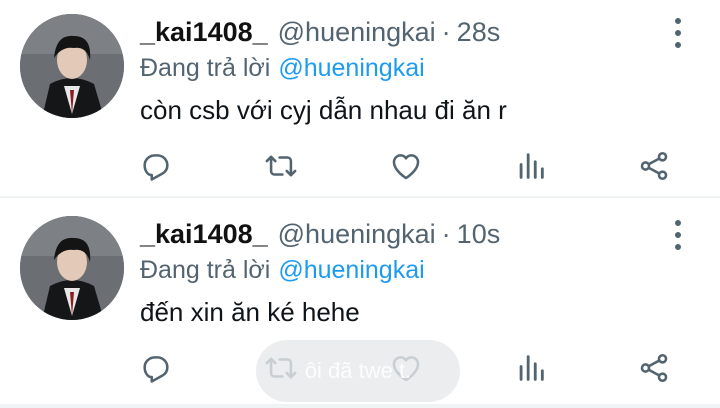 Image resolution: width=720 pixels, height=408 pixels. What do you see at coordinates (479, 32) in the screenshot?
I see `tweet-timestamp: 28s` at bounding box center [479, 32].